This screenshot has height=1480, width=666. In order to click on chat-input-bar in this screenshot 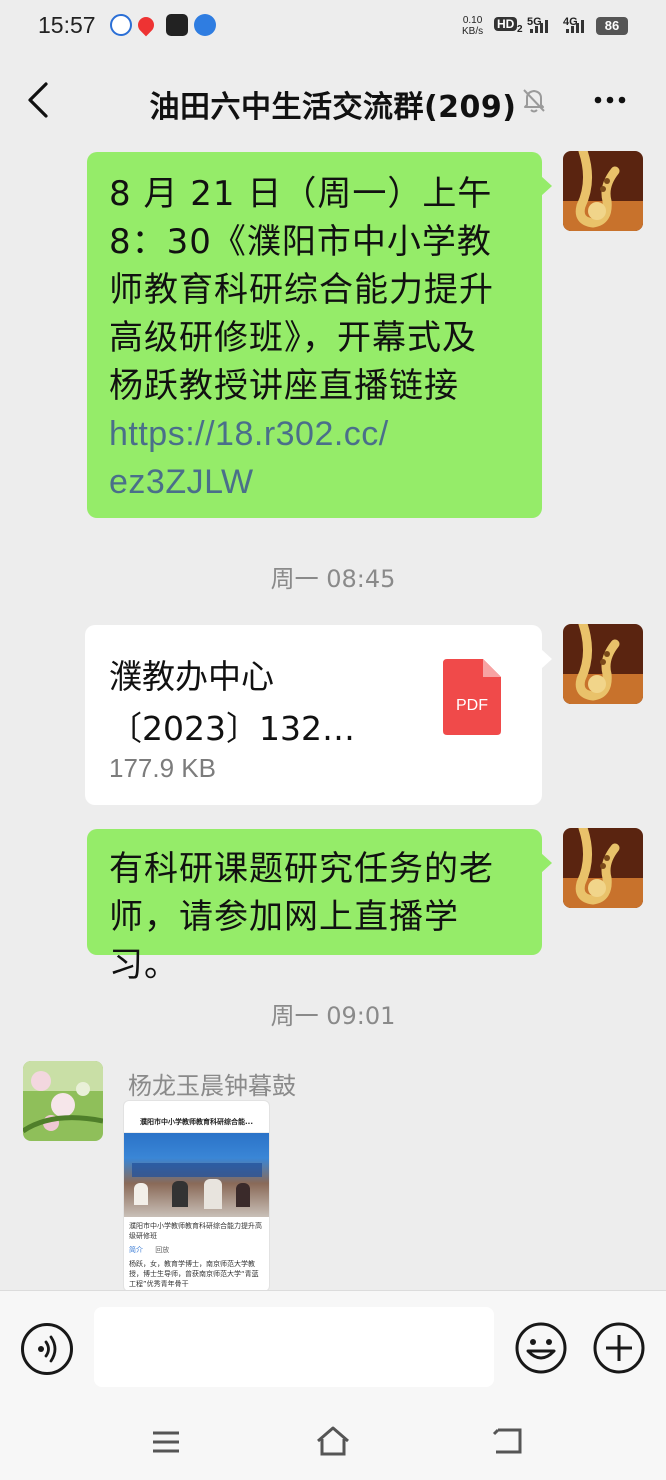, I will do `click(333, 1346)`.